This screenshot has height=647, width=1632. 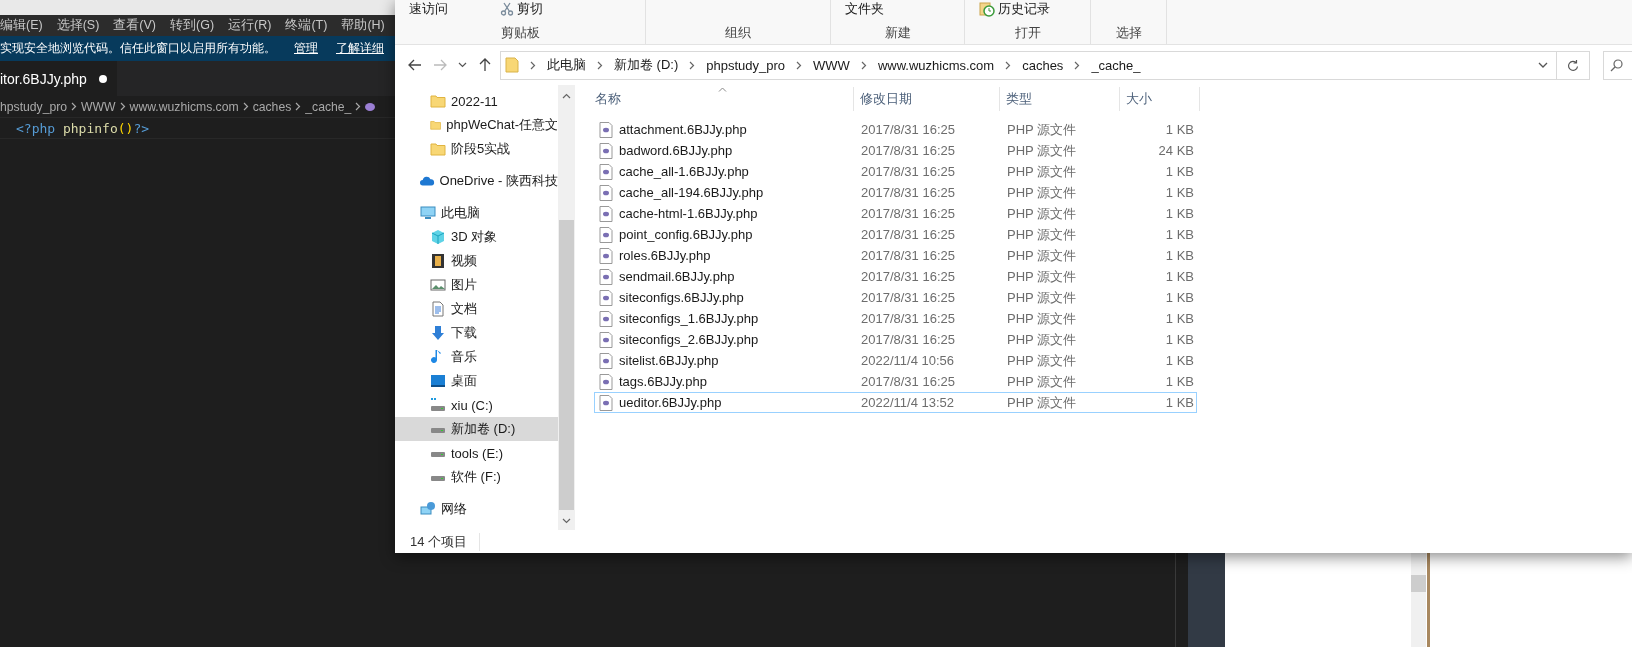 What do you see at coordinates (476, 213) in the screenshot?
I see `nav-item: 此电脑` at bounding box center [476, 213].